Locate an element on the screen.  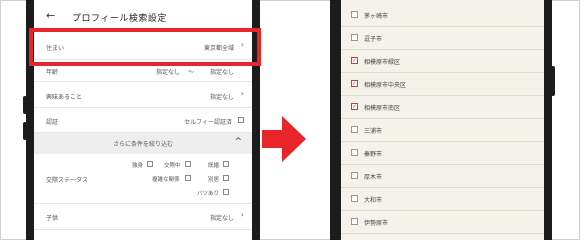
option-dating-label: 交際中 is located at coordinates (172, 166).